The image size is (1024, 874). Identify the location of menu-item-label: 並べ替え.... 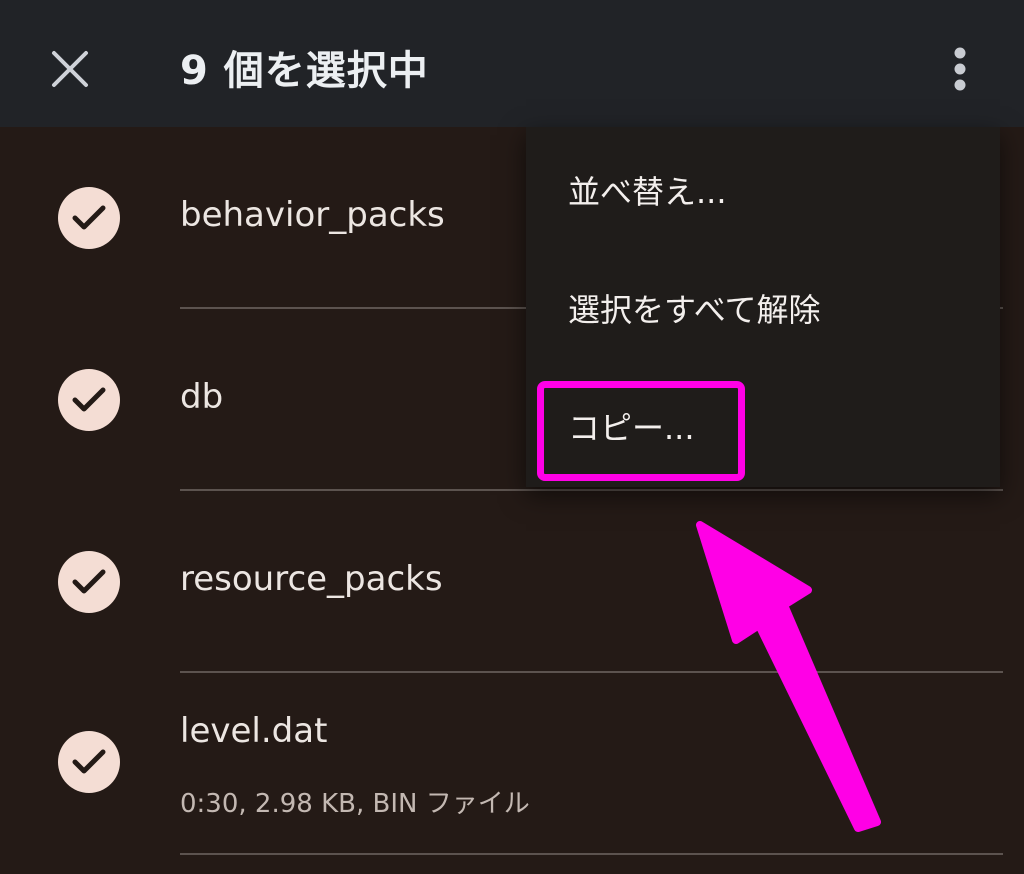
(647, 192).